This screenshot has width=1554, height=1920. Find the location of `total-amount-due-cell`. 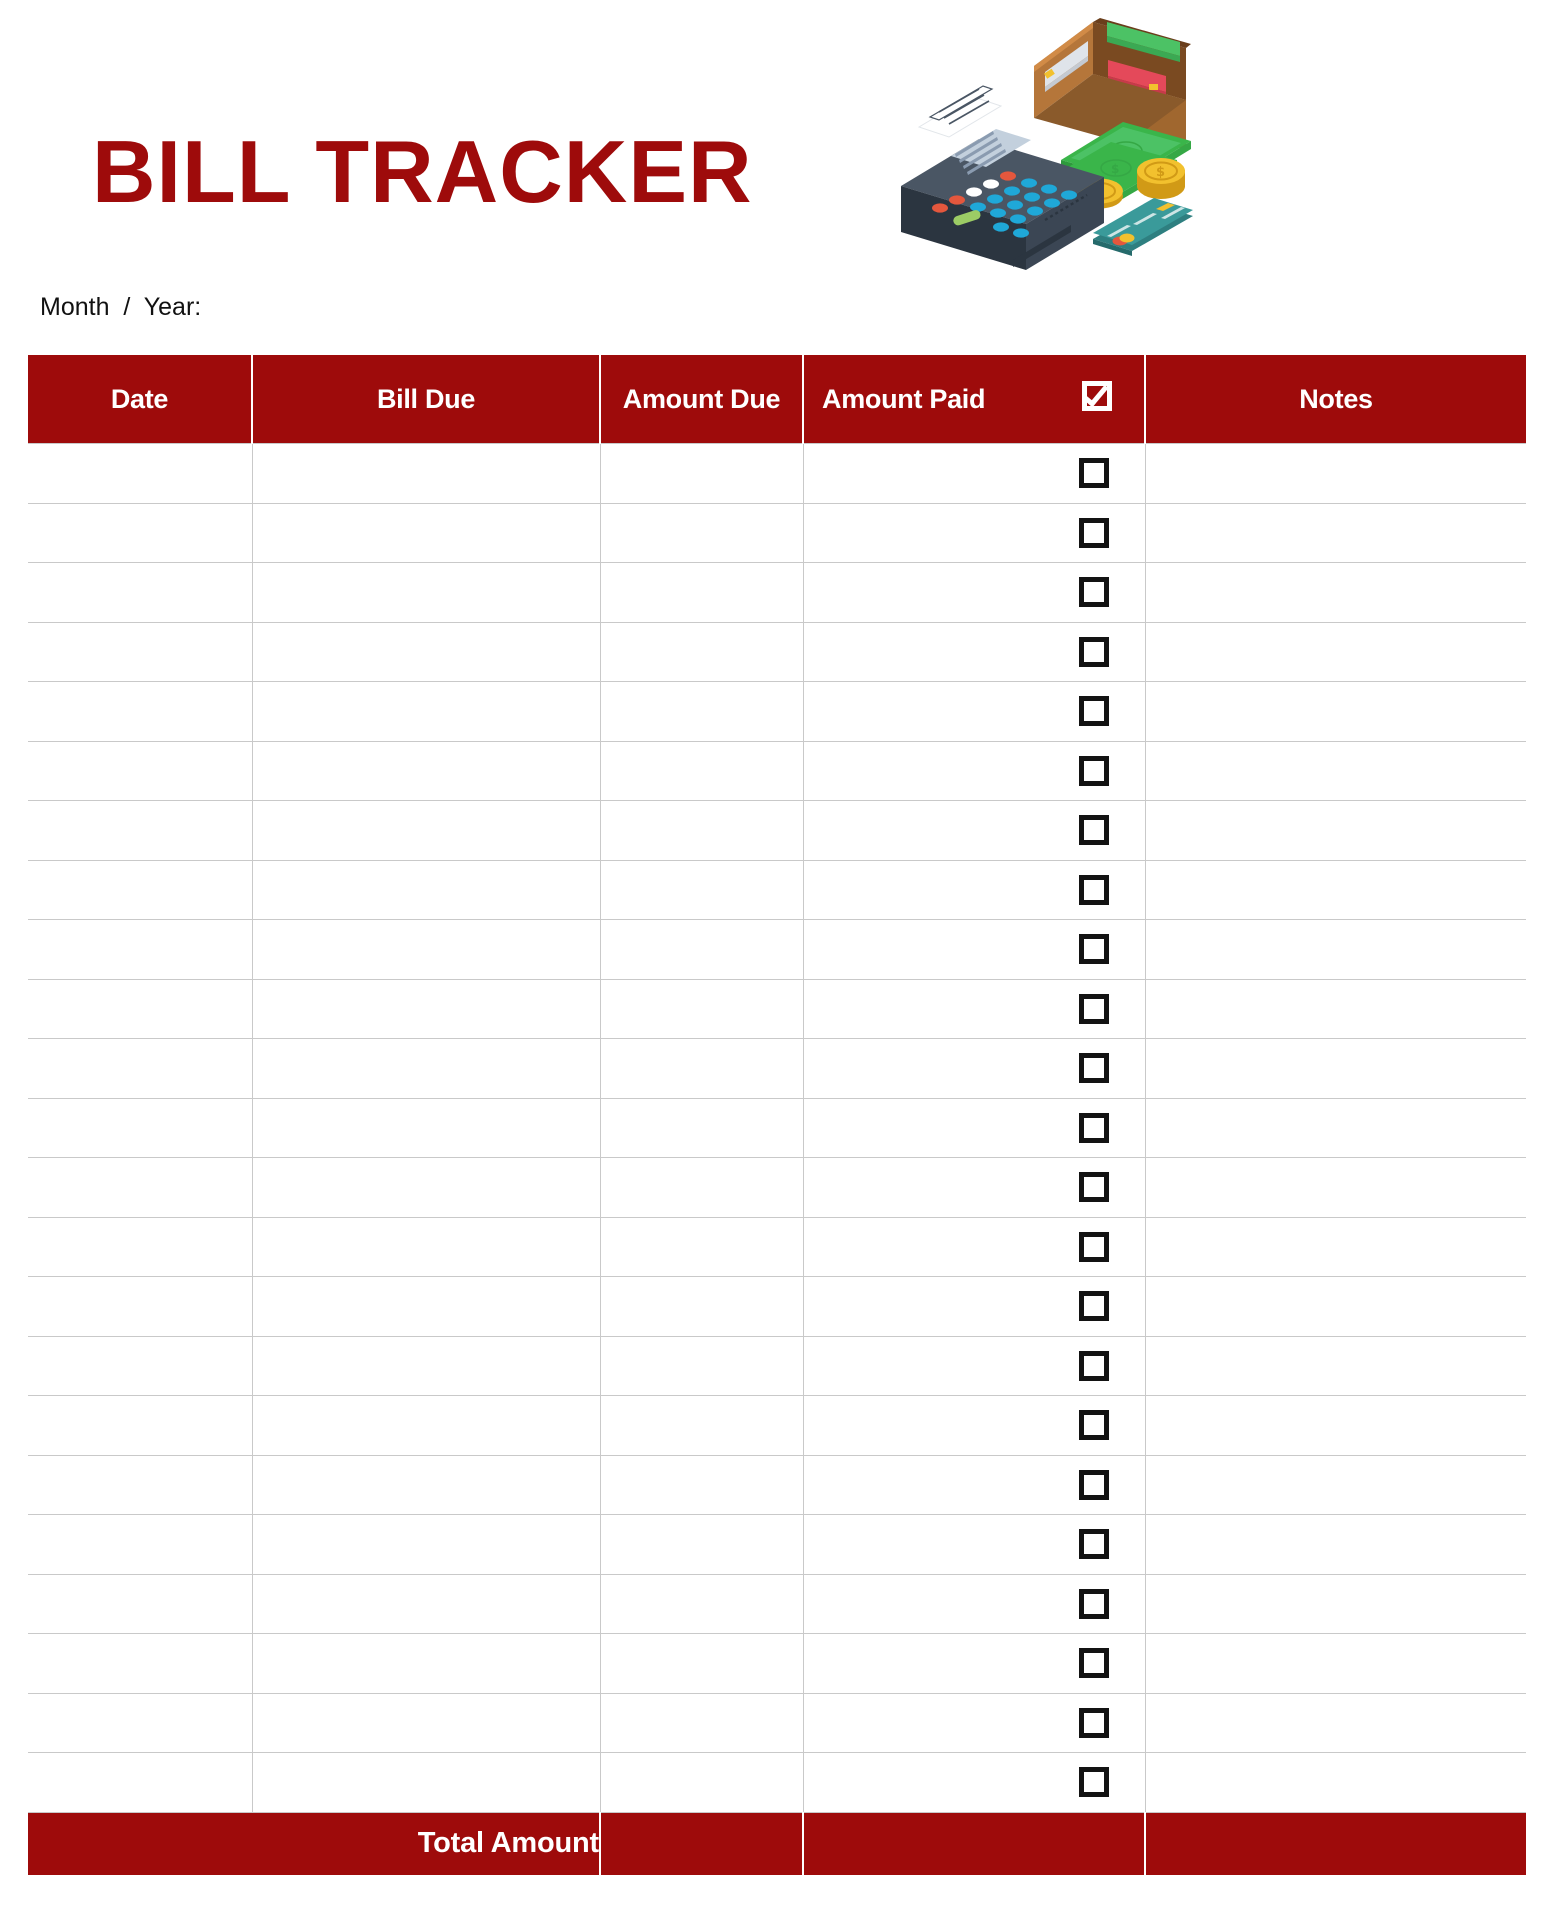

total-amount-due-cell is located at coordinates (702, 1843).